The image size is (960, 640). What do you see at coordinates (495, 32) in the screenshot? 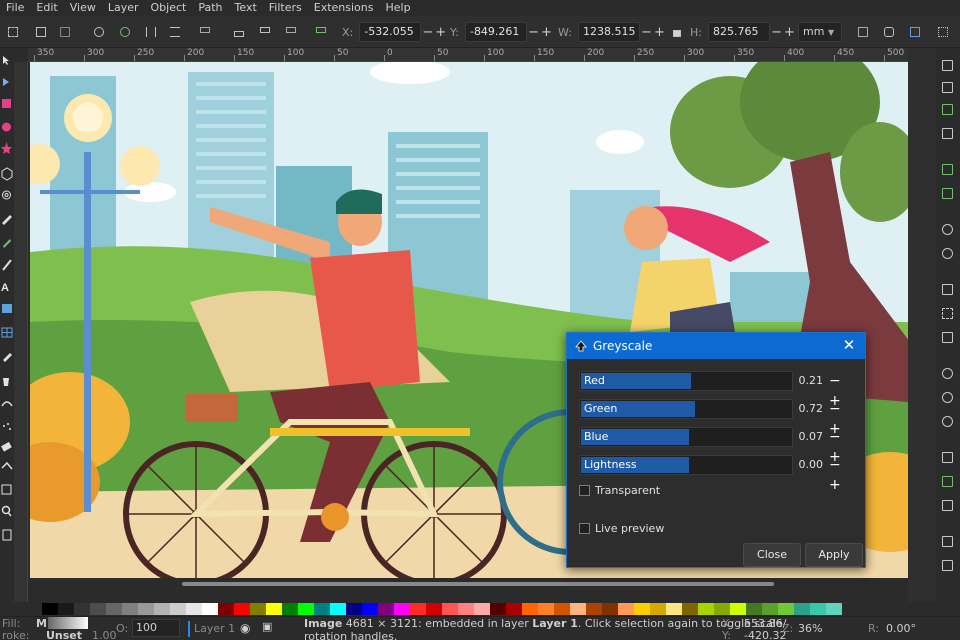
I see `y-input: -849.261` at bounding box center [495, 32].